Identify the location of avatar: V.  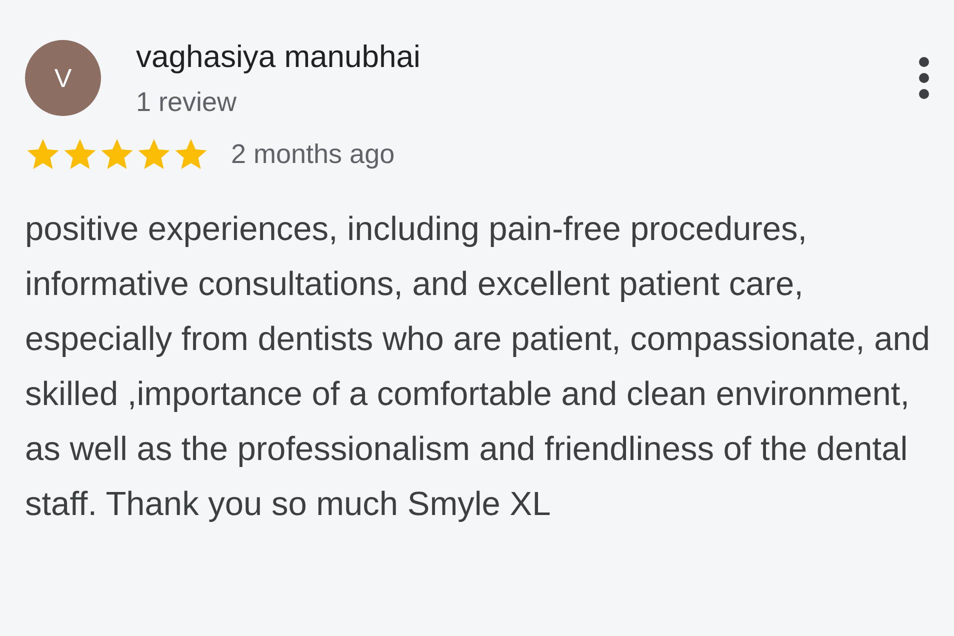
(63, 78).